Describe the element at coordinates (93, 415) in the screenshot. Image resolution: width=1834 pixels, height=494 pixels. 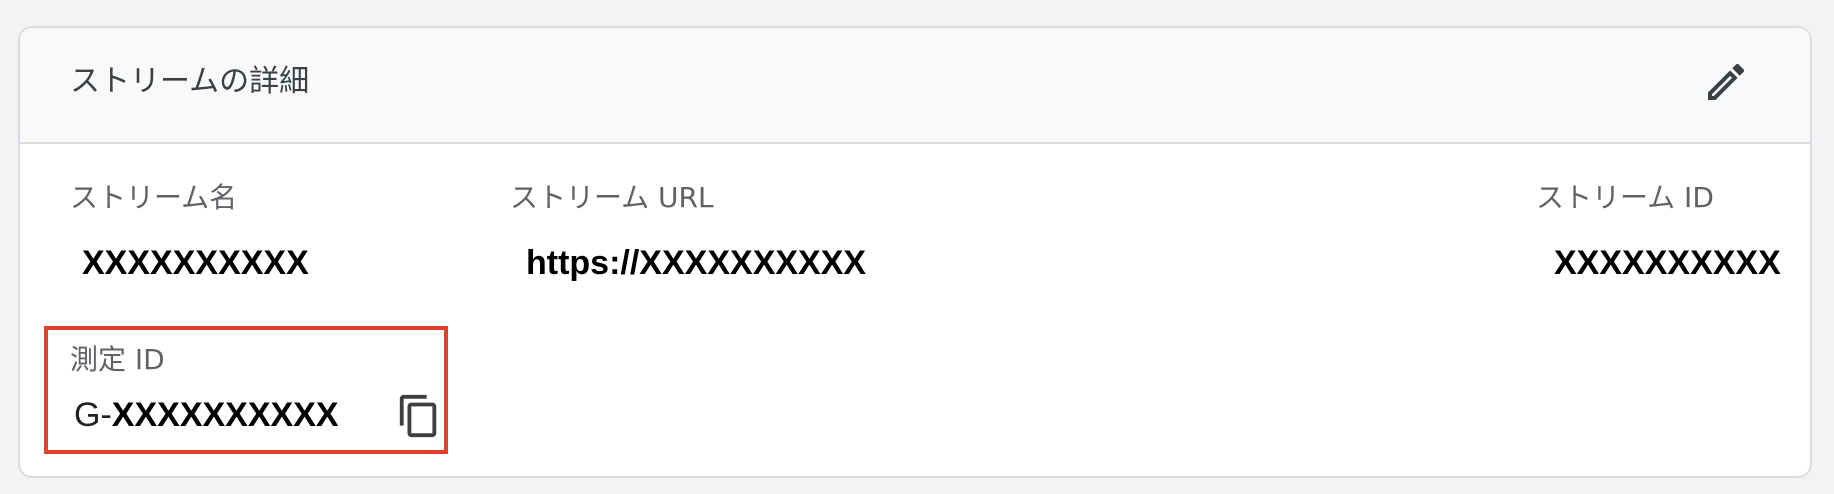
I see `measurement-id-prefix: G-` at that location.